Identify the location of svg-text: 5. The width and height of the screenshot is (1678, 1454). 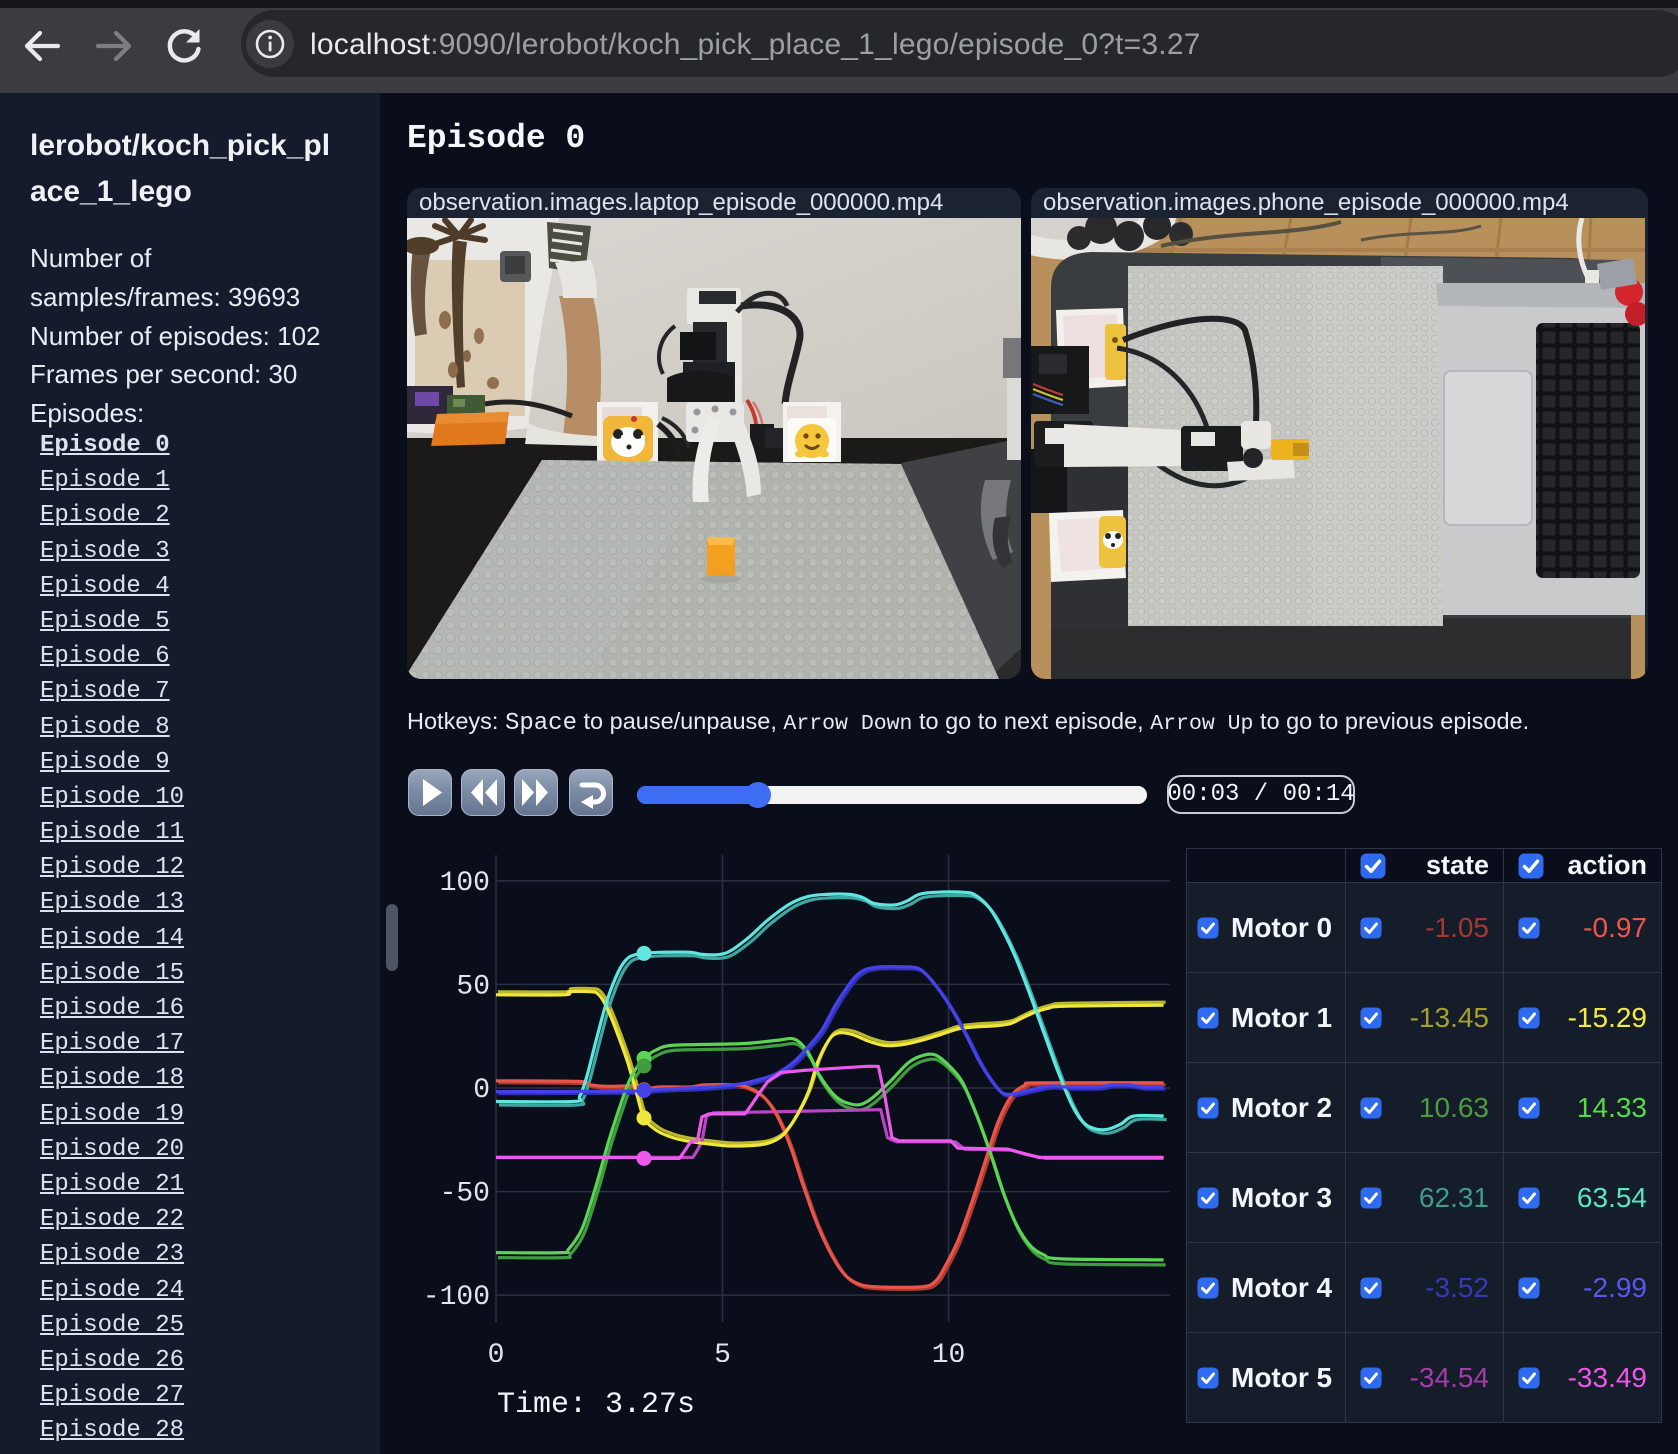
(722, 1351).